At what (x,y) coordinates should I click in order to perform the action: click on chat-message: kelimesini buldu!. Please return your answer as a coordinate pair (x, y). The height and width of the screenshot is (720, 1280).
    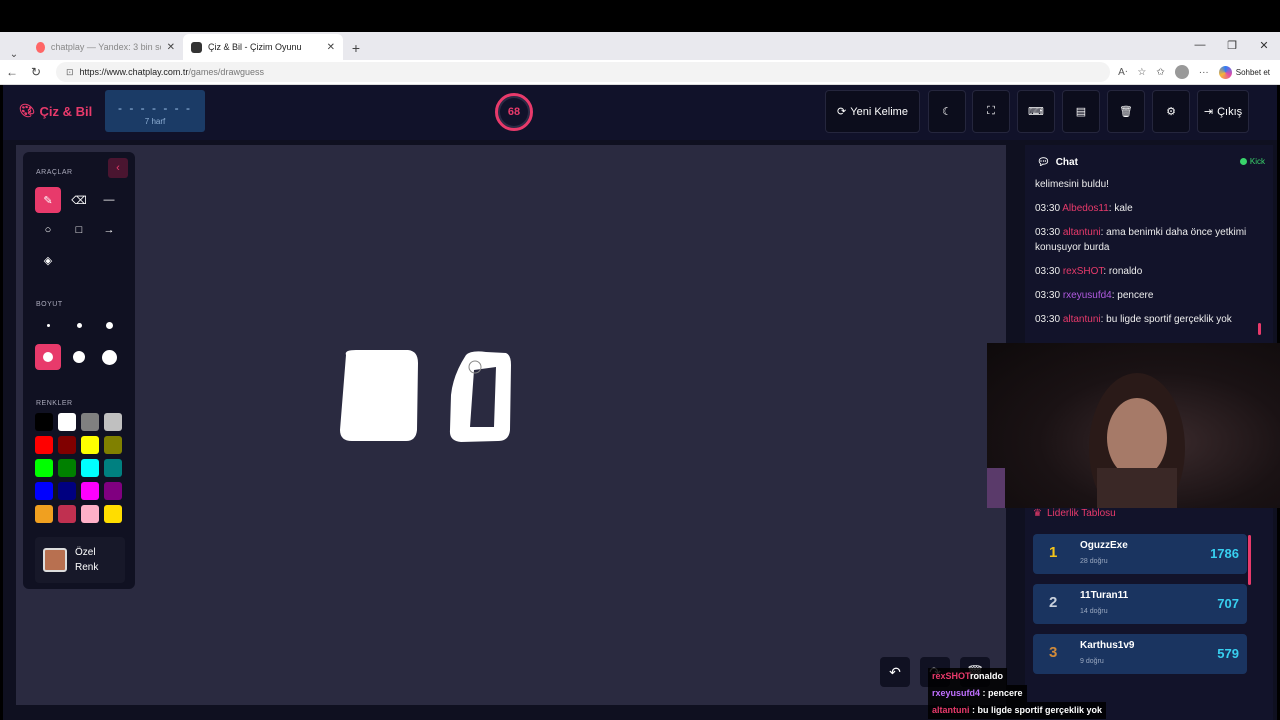
    Looking at the image, I should click on (1146, 185).